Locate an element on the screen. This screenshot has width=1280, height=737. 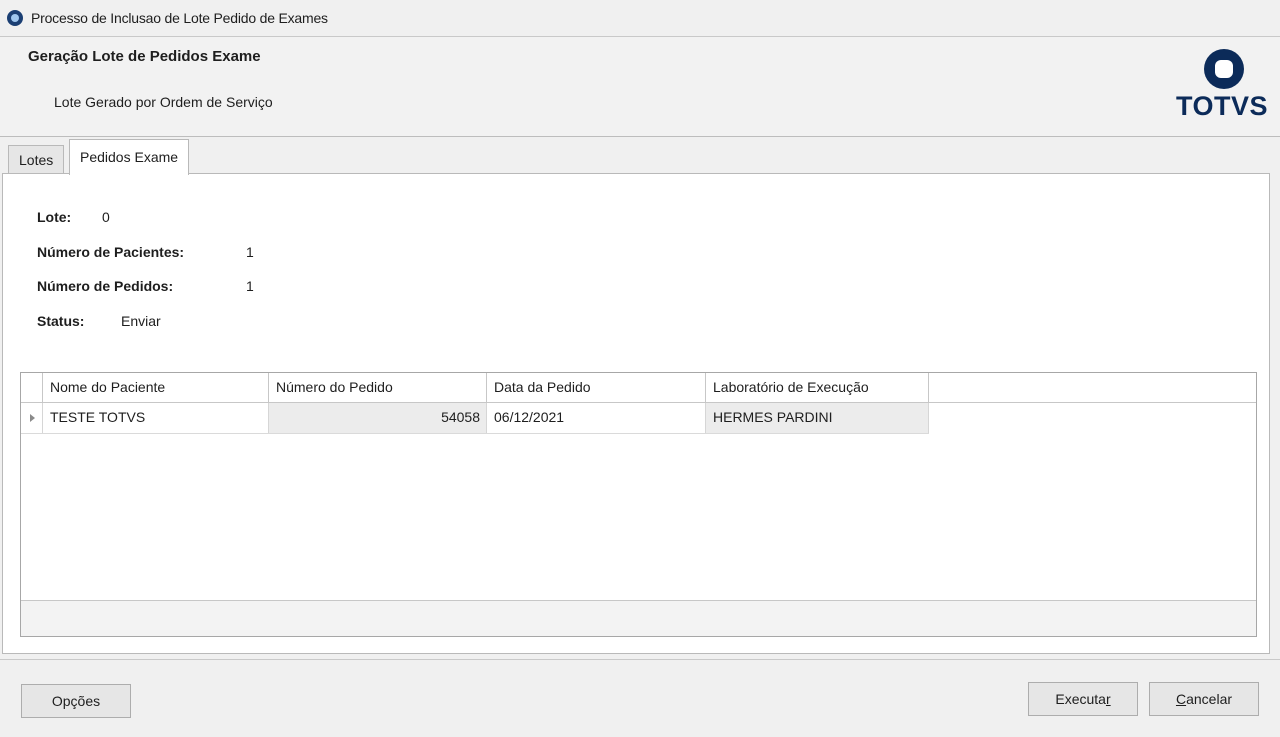
pedidos-value: 1 is located at coordinates (250, 286).